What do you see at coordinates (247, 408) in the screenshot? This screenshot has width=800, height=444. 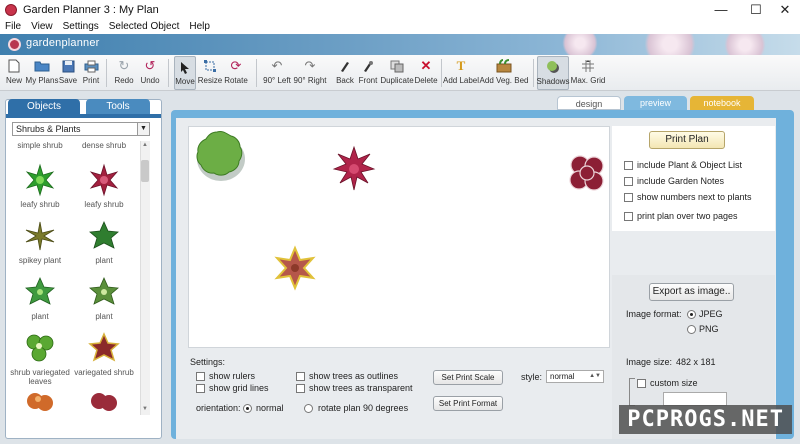 I see `orientation-normal-radio` at bounding box center [247, 408].